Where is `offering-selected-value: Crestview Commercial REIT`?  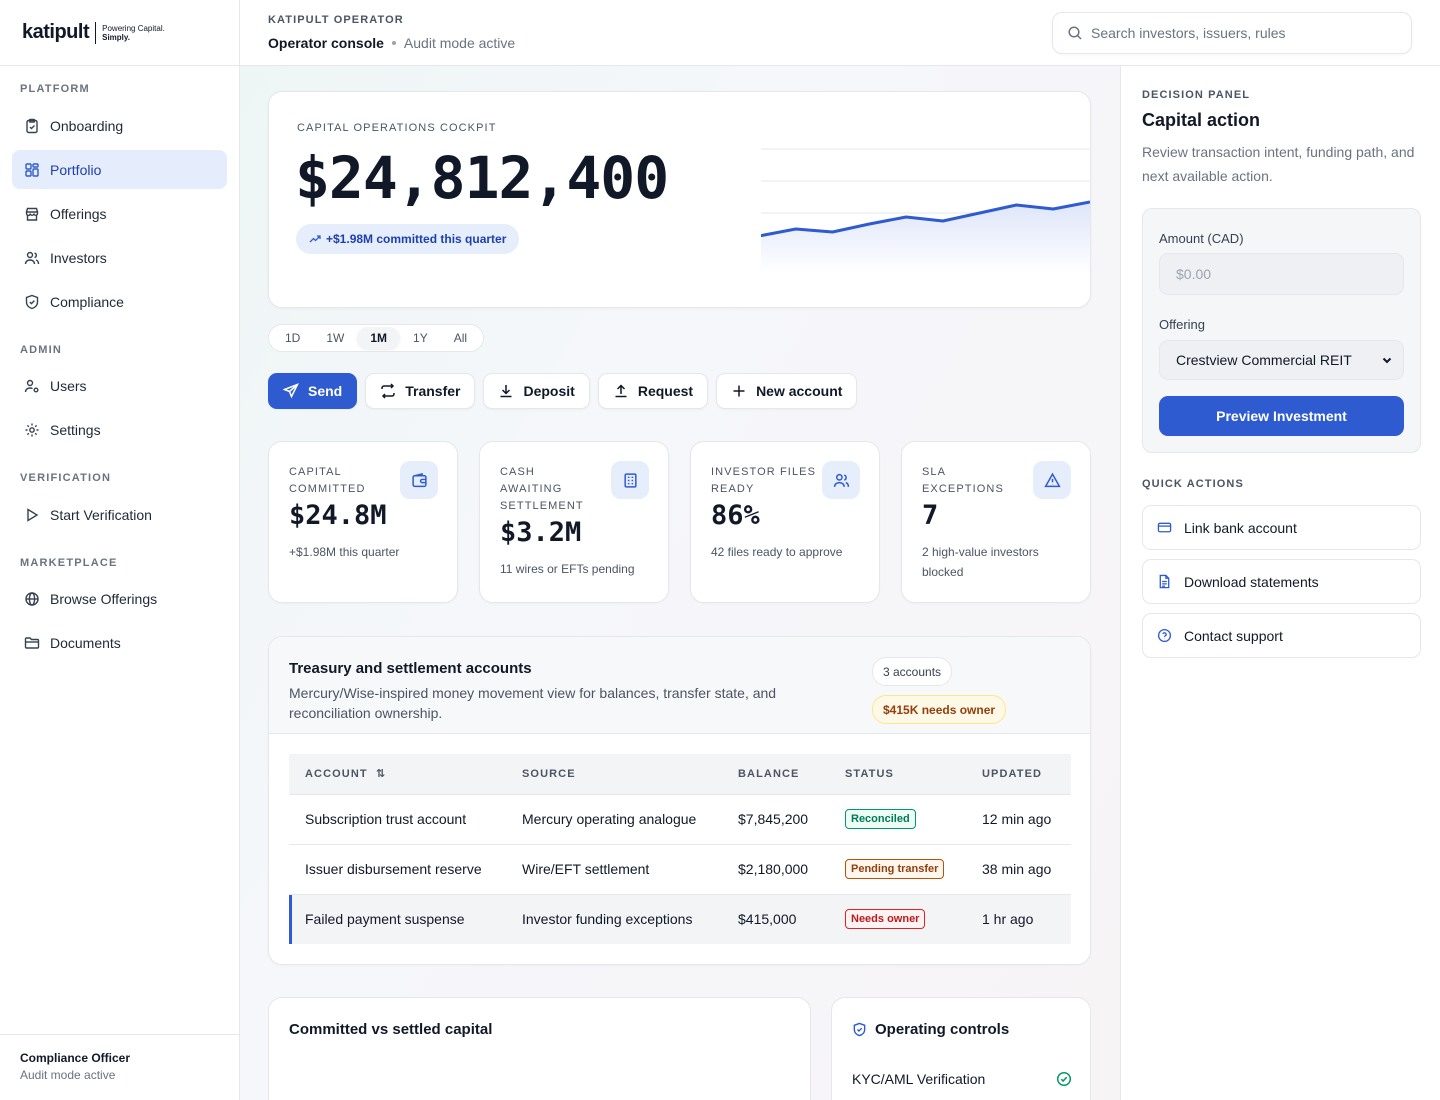
offering-selected-value: Crestview Commercial REIT is located at coordinates (1264, 360).